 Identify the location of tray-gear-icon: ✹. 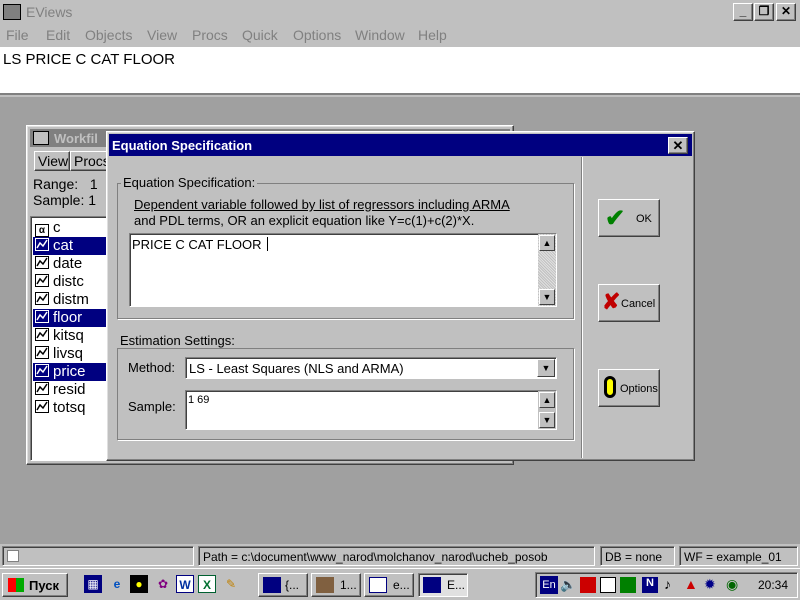
(710, 584).